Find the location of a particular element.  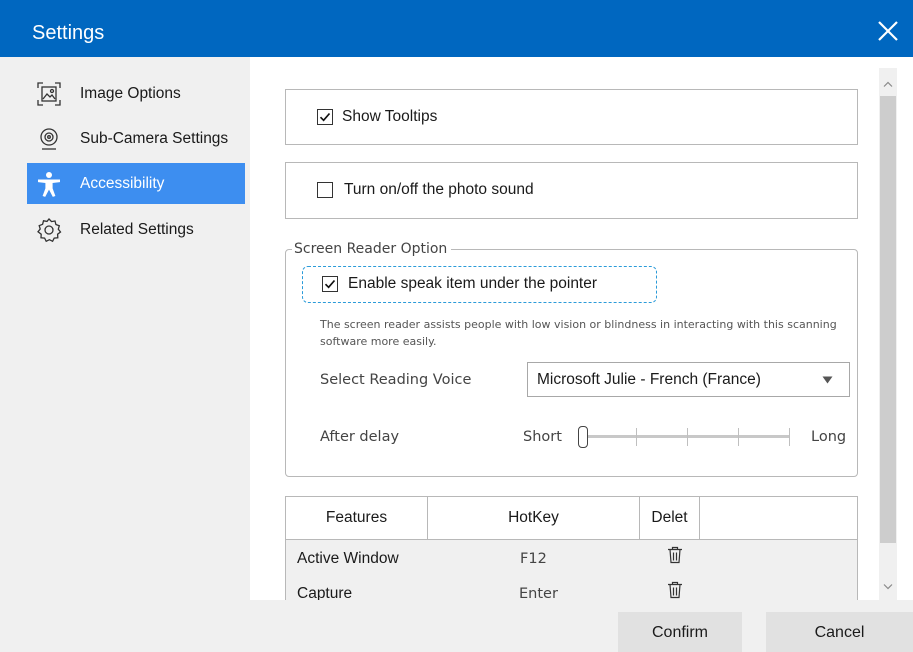

close-button is located at coordinates (888, 31).